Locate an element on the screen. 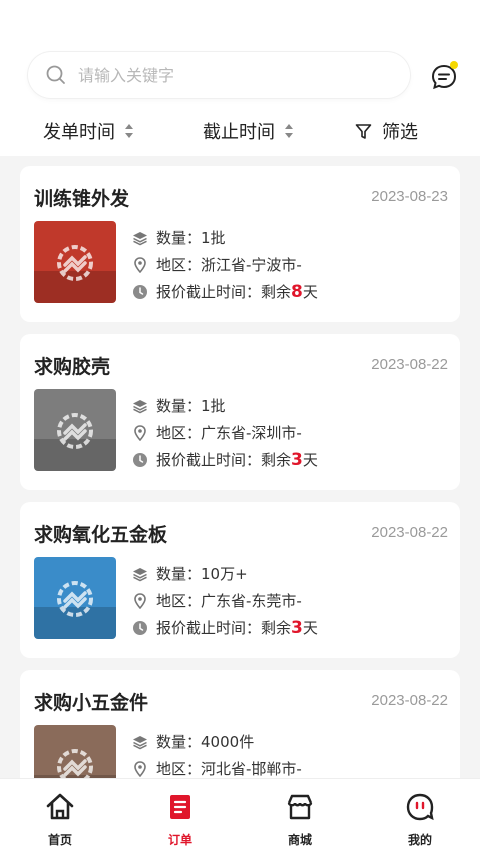 This screenshot has height=852, width=480. search-input is located at coordinates (223, 75).